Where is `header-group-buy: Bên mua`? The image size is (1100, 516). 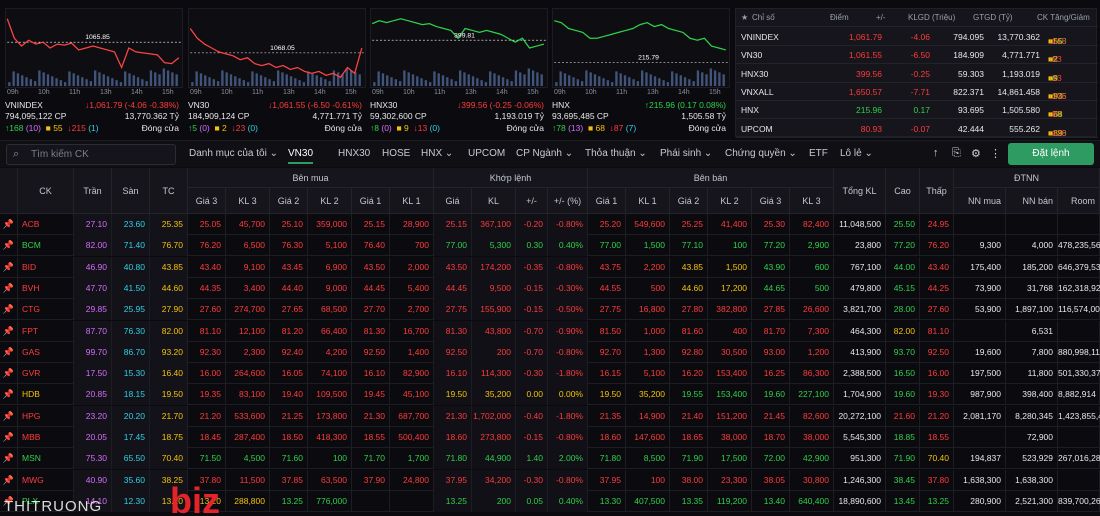 header-group-buy: Bên mua is located at coordinates (311, 178).